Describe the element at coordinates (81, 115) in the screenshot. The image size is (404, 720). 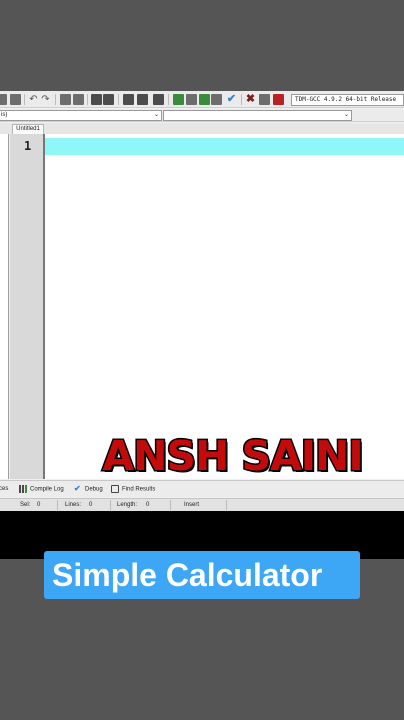
I see `class-combo: is) ⌄` at that location.